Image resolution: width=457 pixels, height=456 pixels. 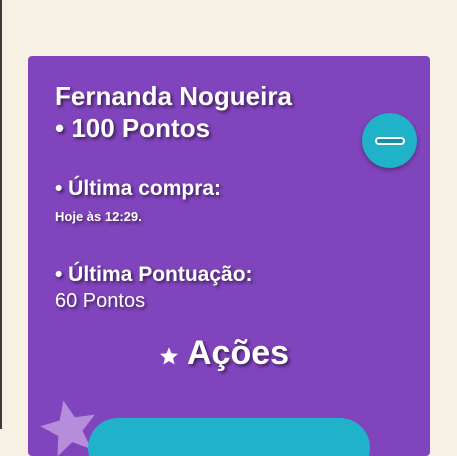 I want to click on star-icon, so click(x=169, y=356).